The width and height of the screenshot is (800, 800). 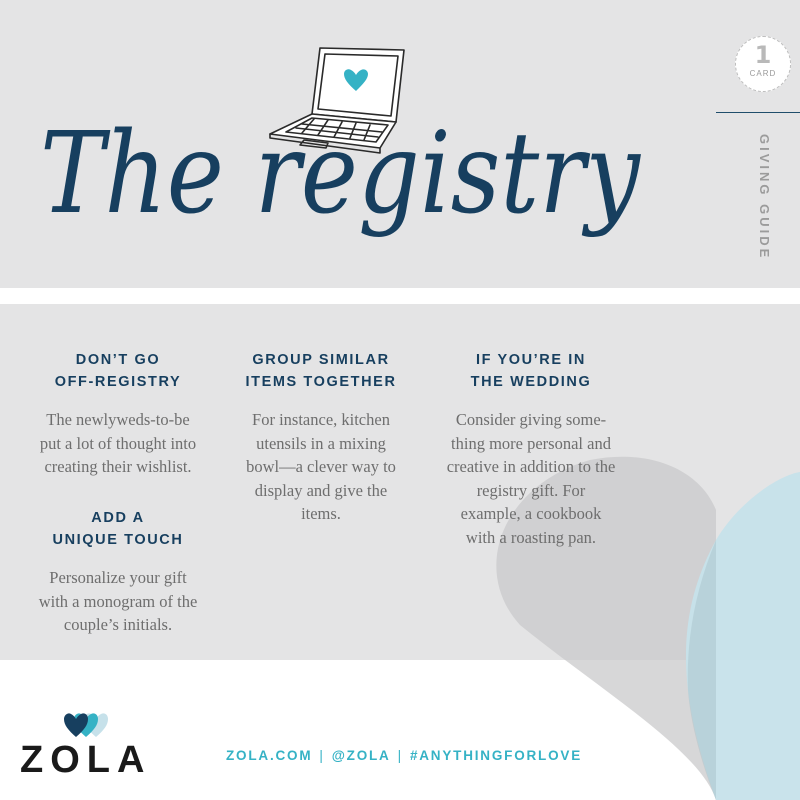 I want to click on title-text: The registry, so click(x=340, y=174).